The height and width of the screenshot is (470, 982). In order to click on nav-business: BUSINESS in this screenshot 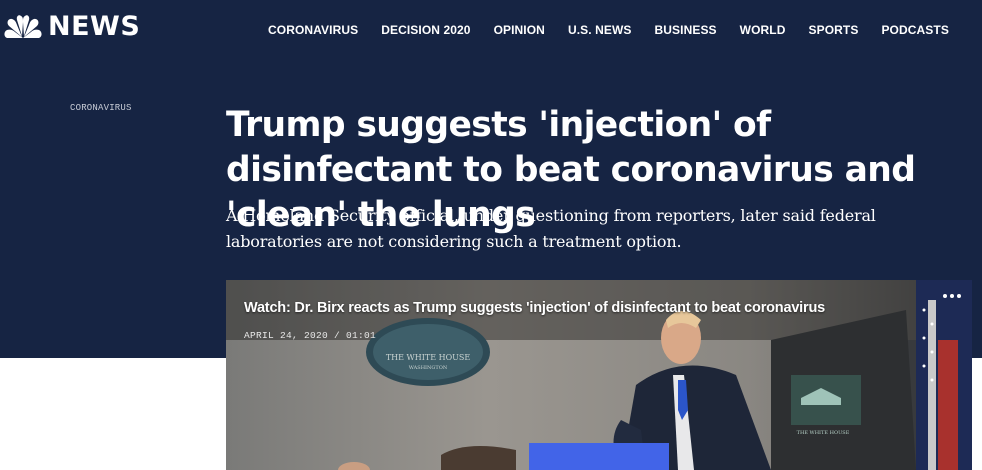, I will do `click(686, 30)`.